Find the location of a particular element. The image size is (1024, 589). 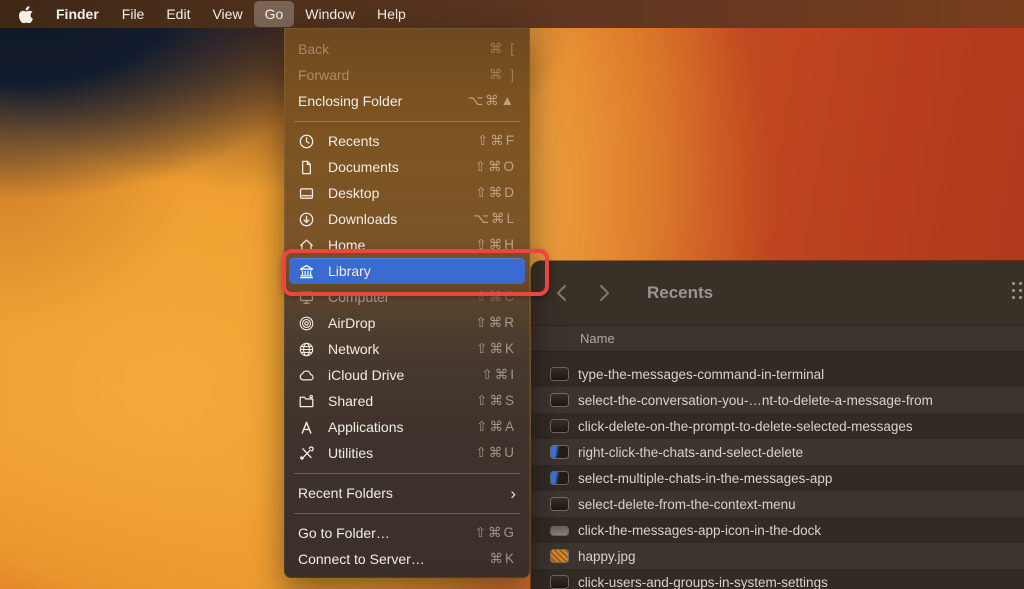

menubar-item-window: Window is located at coordinates (330, 14).